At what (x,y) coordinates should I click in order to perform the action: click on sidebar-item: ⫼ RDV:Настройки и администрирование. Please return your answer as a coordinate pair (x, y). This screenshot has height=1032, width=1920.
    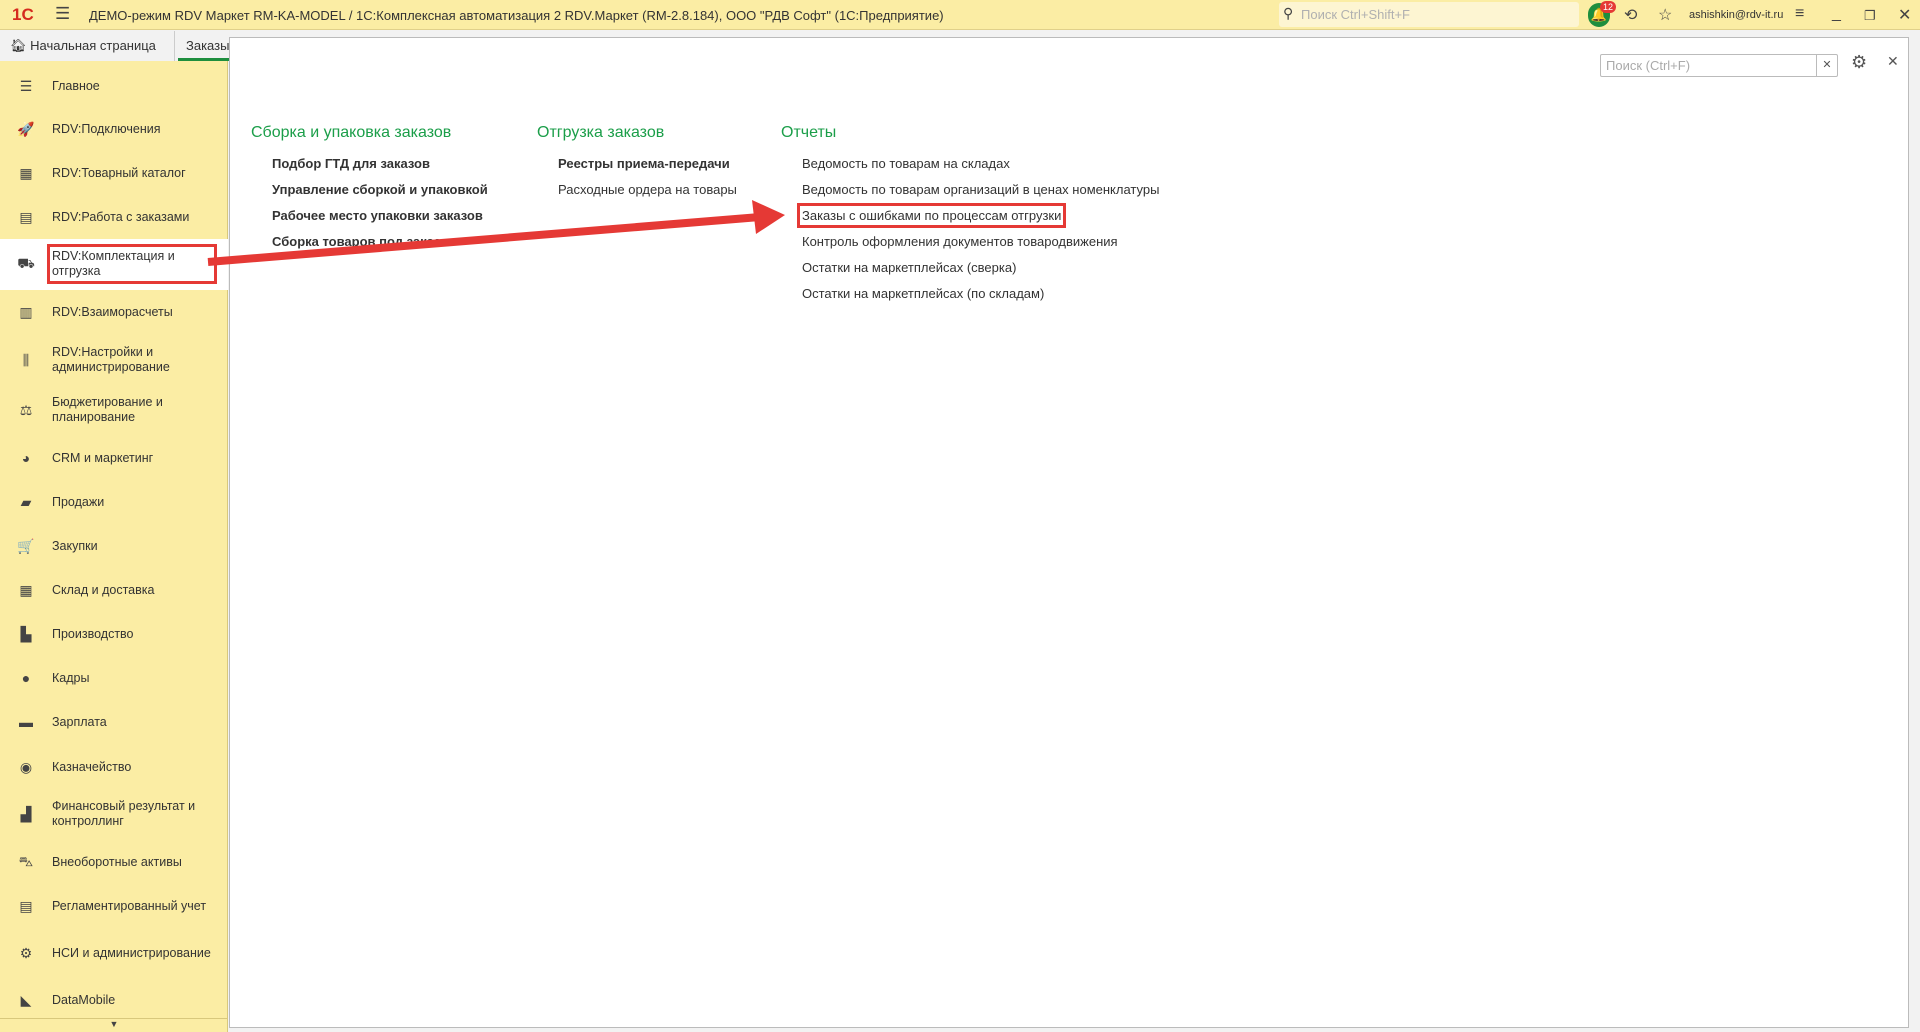
    Looking at the image, I should click on (114, 360).